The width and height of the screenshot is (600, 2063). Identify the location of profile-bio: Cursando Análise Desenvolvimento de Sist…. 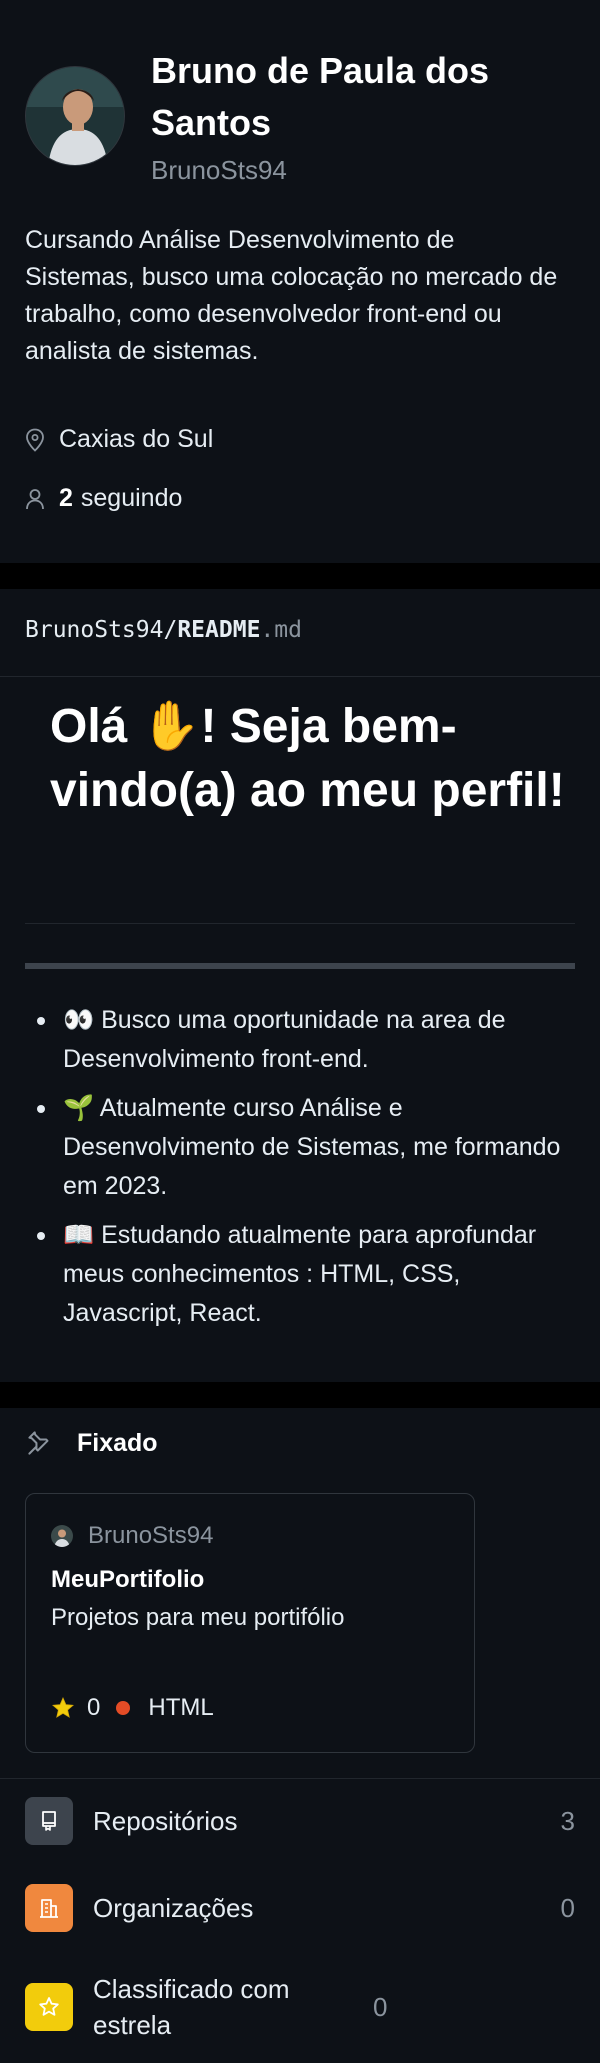
(291, 295).